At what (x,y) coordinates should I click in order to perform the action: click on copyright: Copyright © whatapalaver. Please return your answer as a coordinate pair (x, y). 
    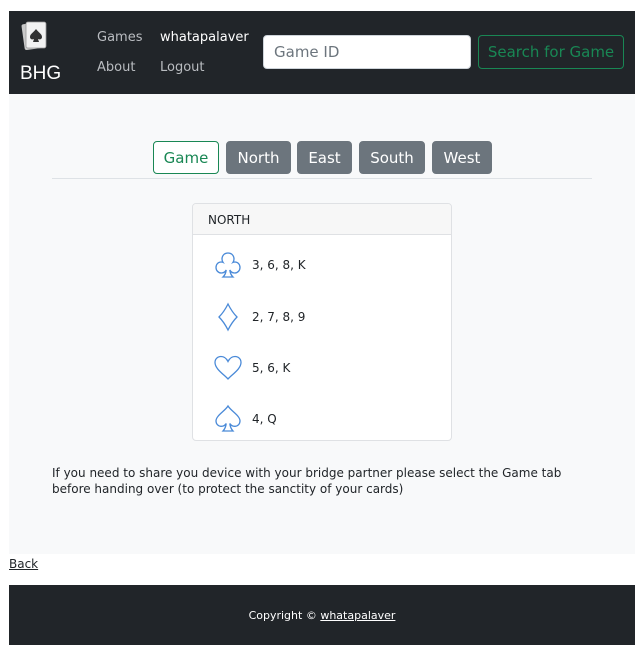
    Looking at the image, I should click on (322, 615).